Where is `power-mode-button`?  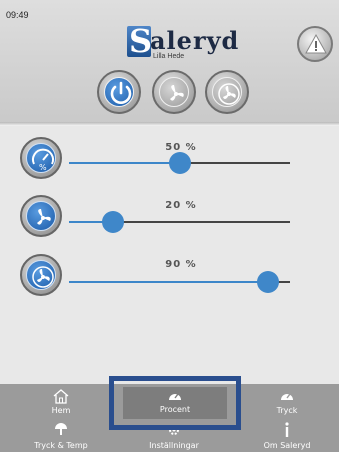
power-mode-button is located at coordinates (119, 92).